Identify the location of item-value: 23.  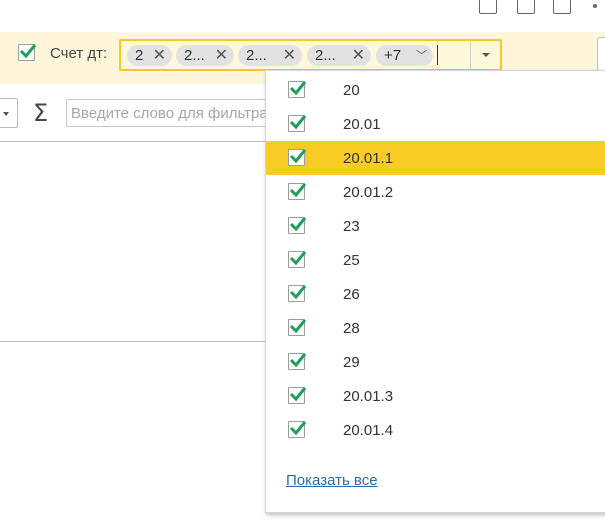
(351, 226).